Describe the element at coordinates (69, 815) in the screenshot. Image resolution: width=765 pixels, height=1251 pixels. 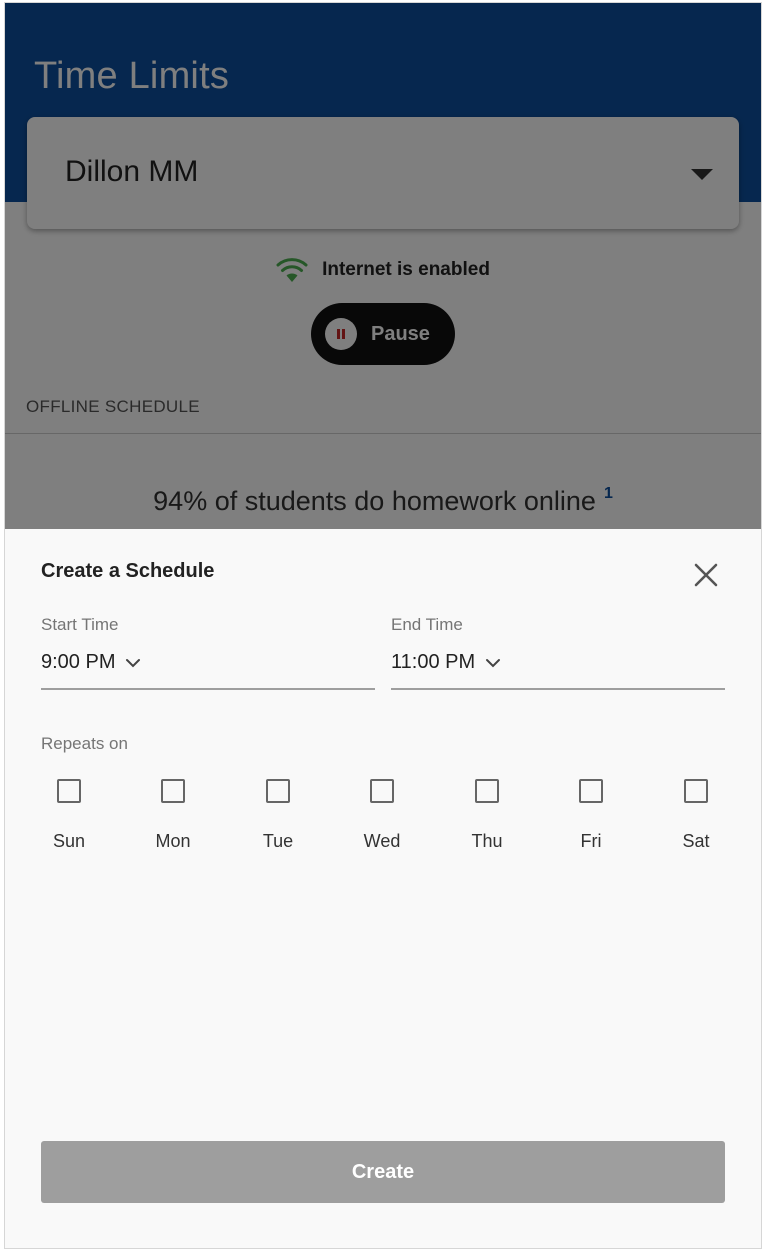
I see `day-sun: Sun` at that location.